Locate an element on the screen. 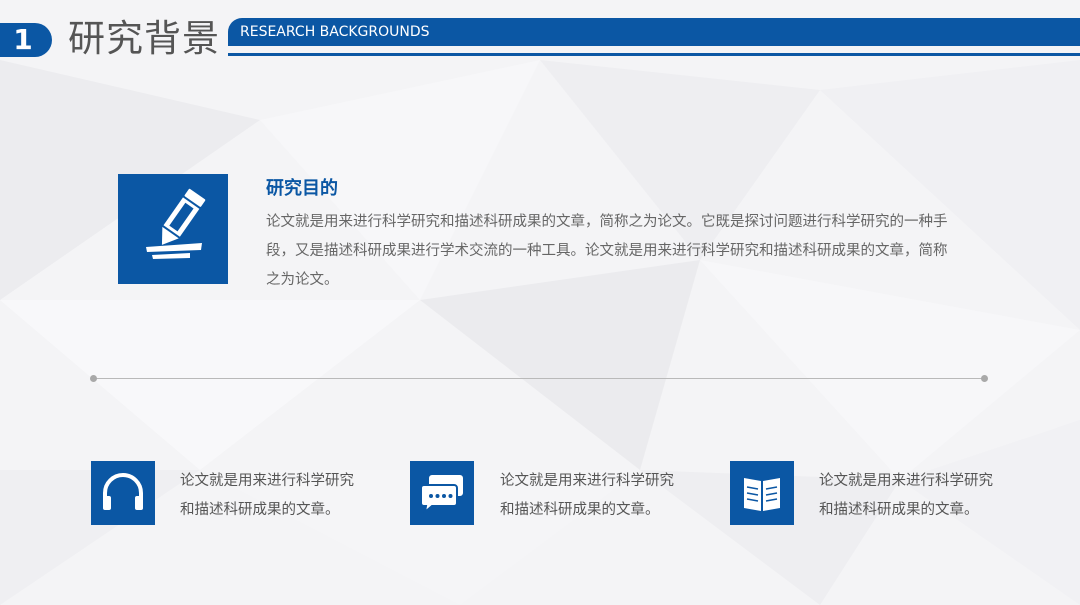  section-number: 1 is located at coordinates (23, 39).